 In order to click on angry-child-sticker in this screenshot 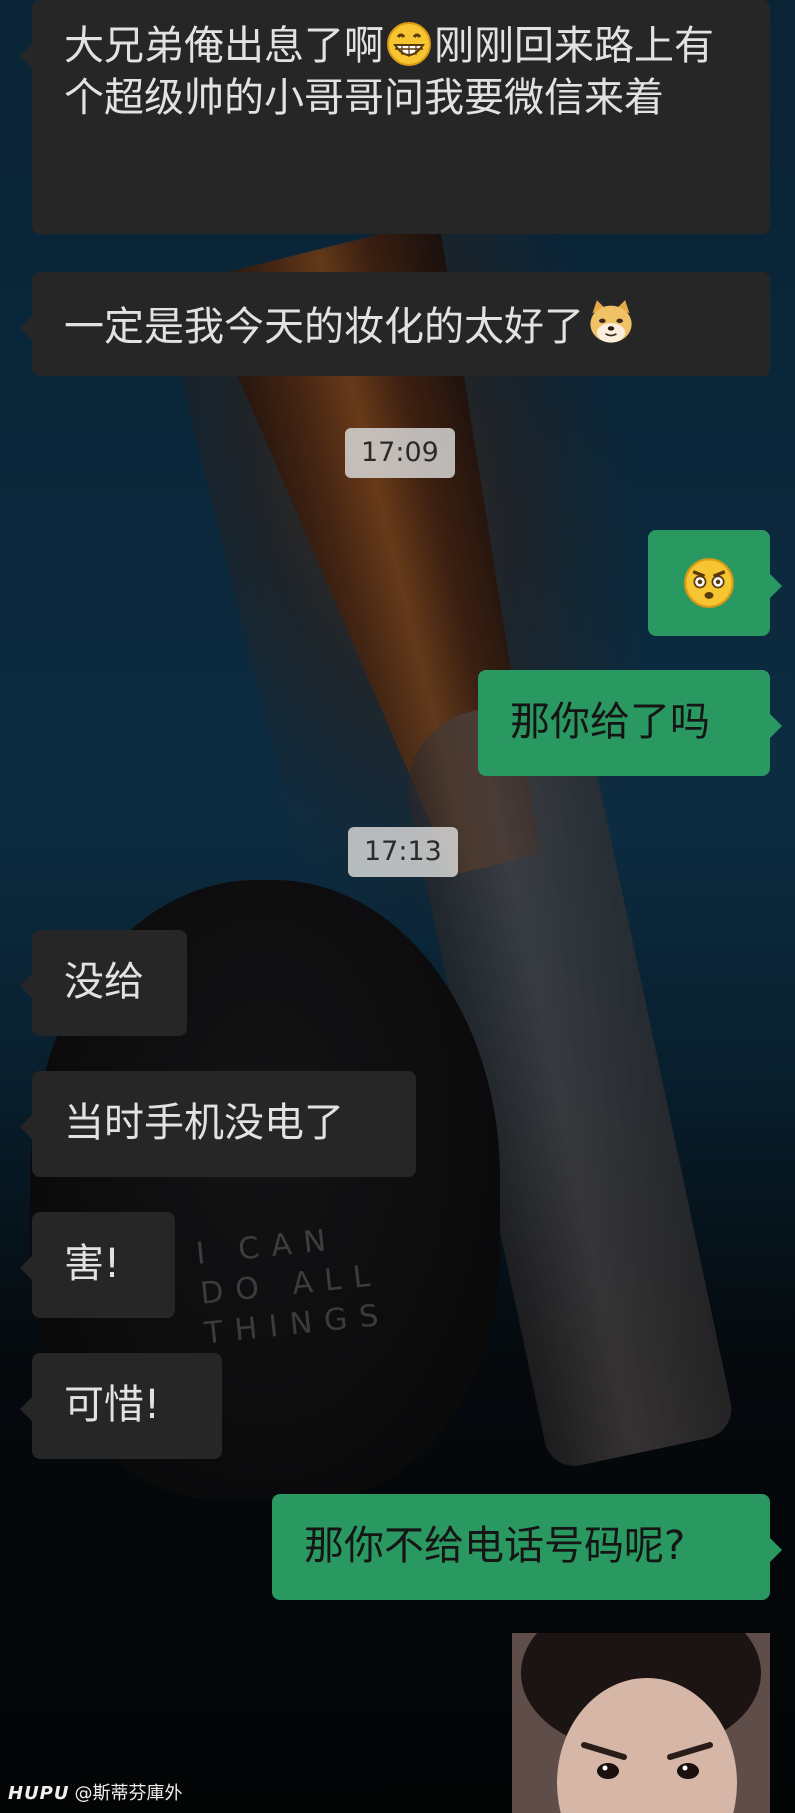, I will do `click(641, 1723)`.